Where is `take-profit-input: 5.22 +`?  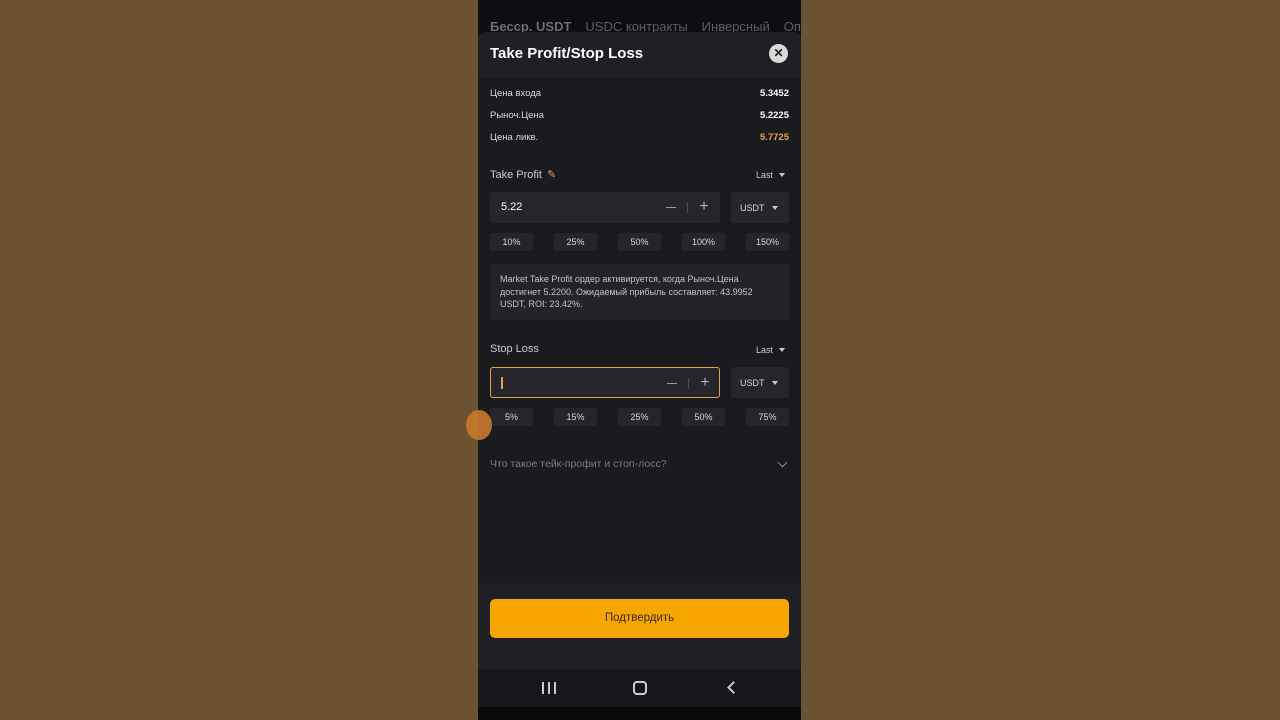 take-profit-input: 5.22 + is located at coordinates (605, 207).